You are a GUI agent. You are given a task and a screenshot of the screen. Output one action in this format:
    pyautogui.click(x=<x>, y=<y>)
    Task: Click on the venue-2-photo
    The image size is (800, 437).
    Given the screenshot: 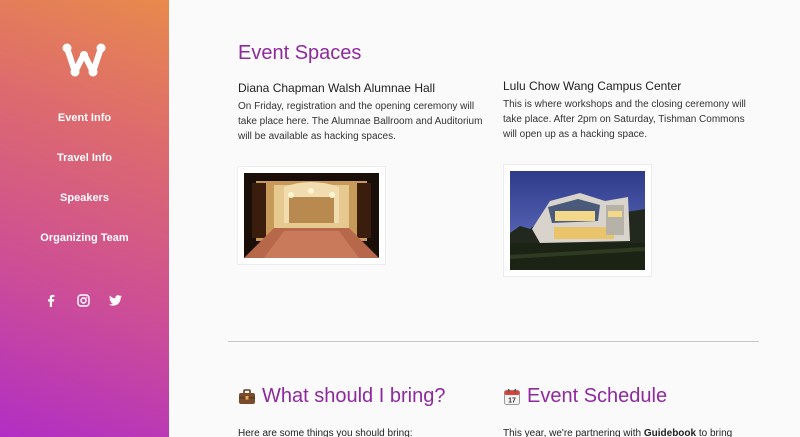 What is the action you would take?
    pyautogui.click(x=577, y=220)
    